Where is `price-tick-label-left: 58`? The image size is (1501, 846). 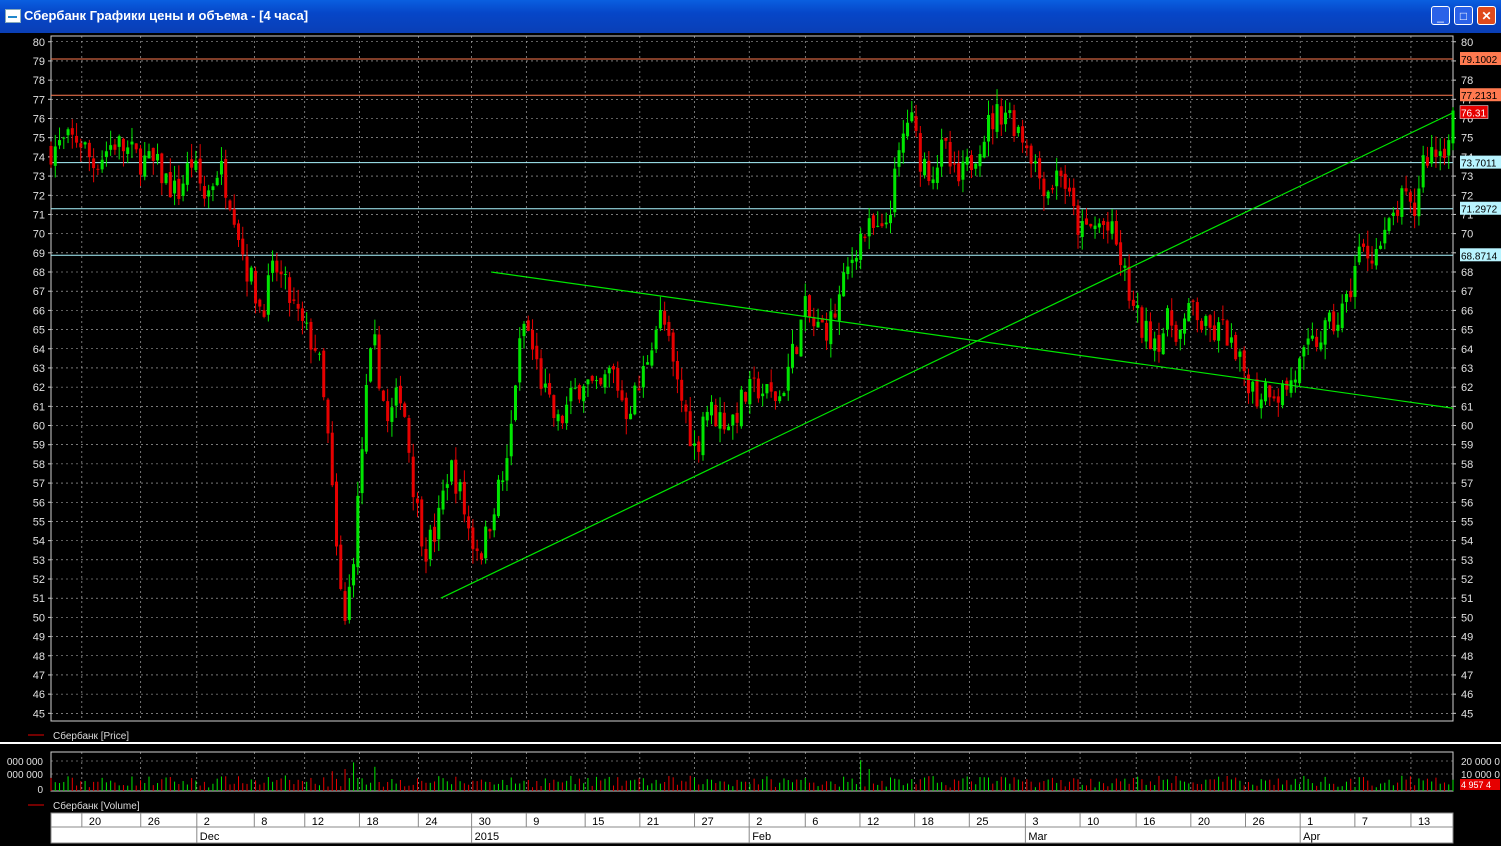
price-tick-label-left: 58 is located at coordinates (39, 465).